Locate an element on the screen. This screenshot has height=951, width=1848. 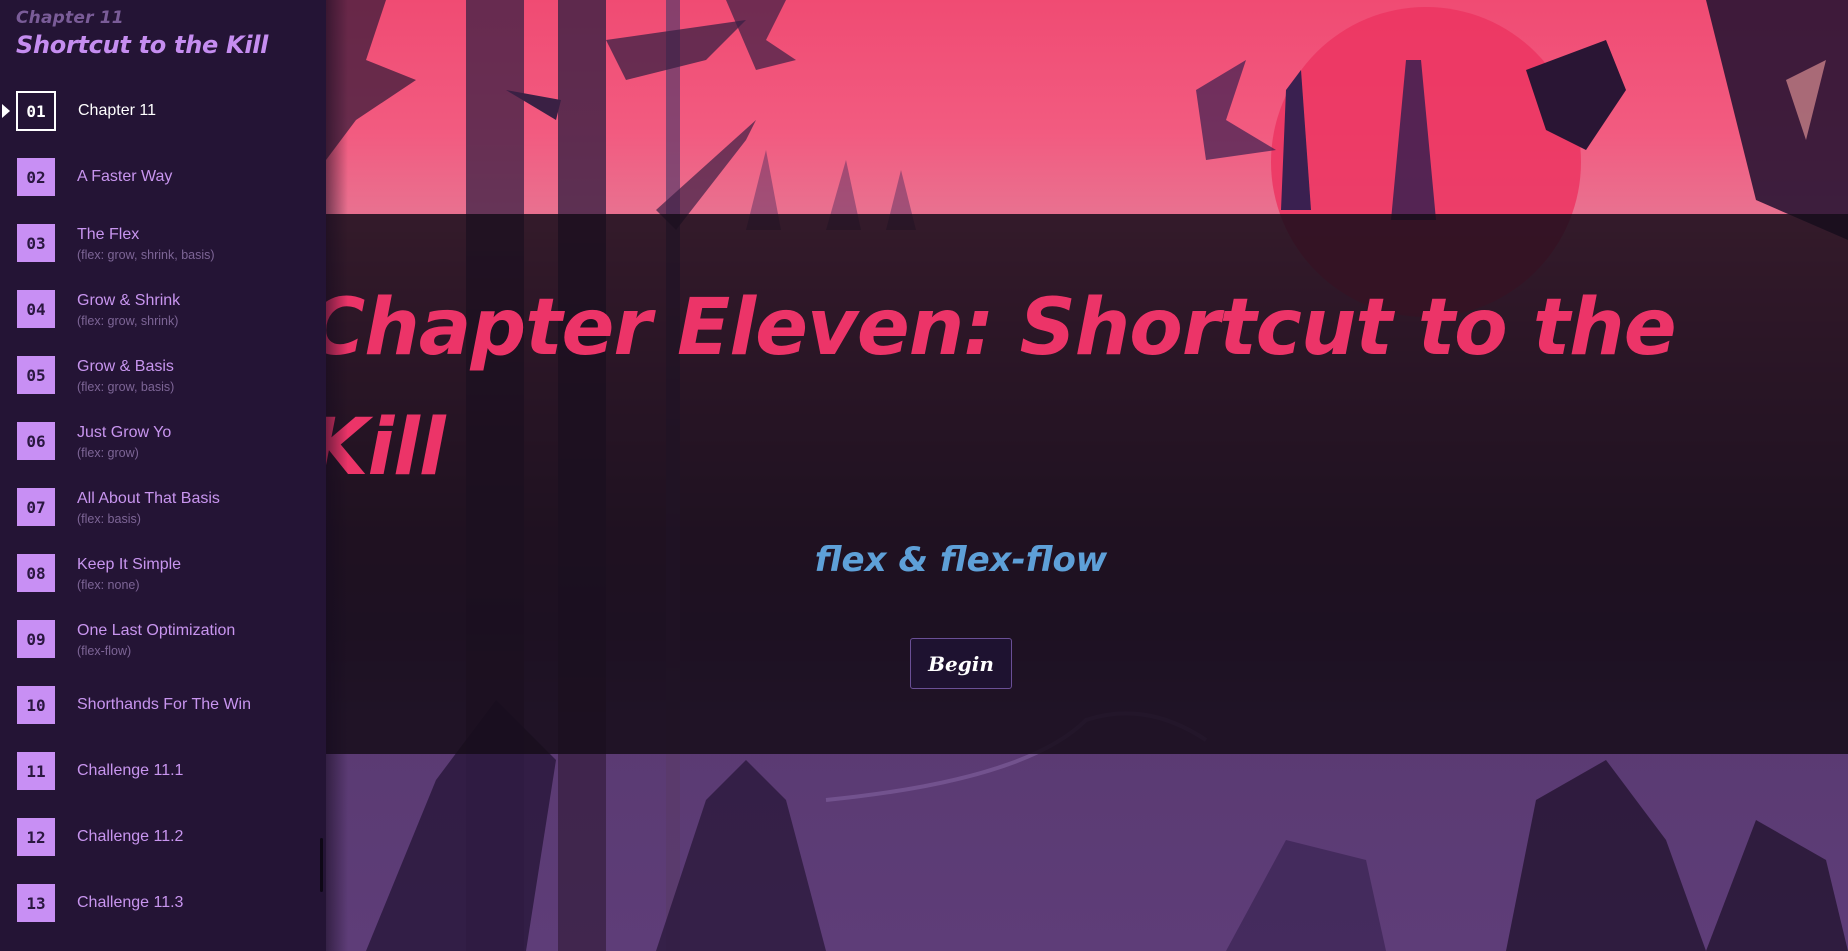
level-text: Keep It Simple (flex: none) is located at coordinates (129, 573).